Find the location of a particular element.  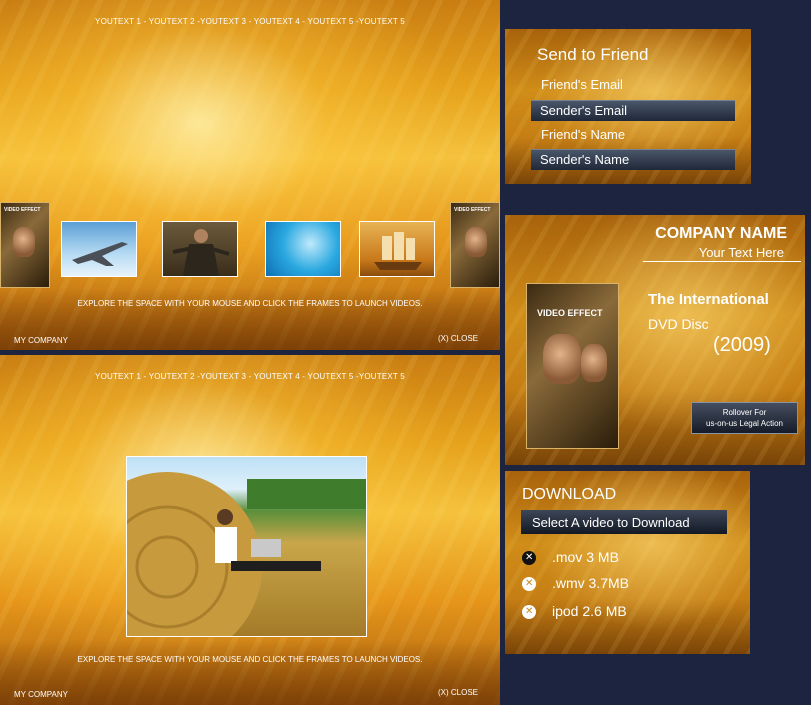

company-tagline: Your Text Here is located at coordinates (741, 252).